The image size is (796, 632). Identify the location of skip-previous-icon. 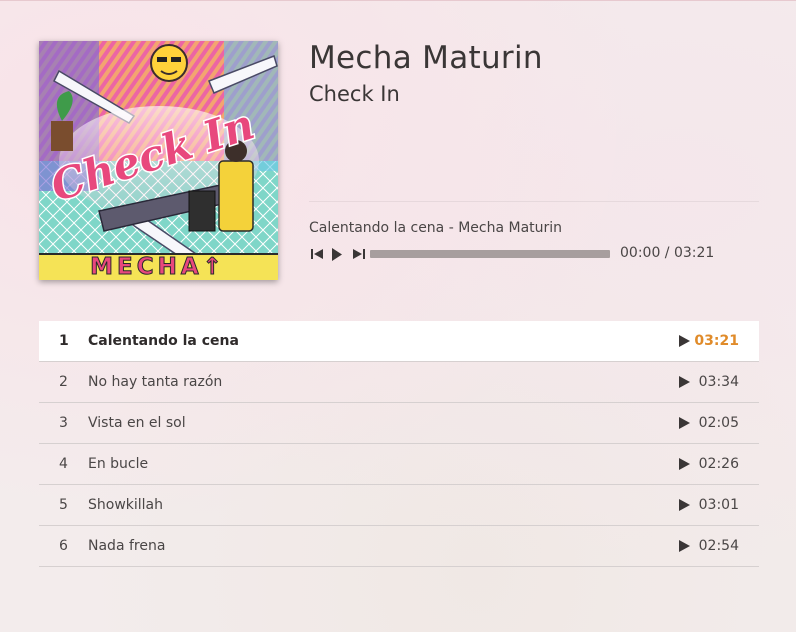
(317, 254).